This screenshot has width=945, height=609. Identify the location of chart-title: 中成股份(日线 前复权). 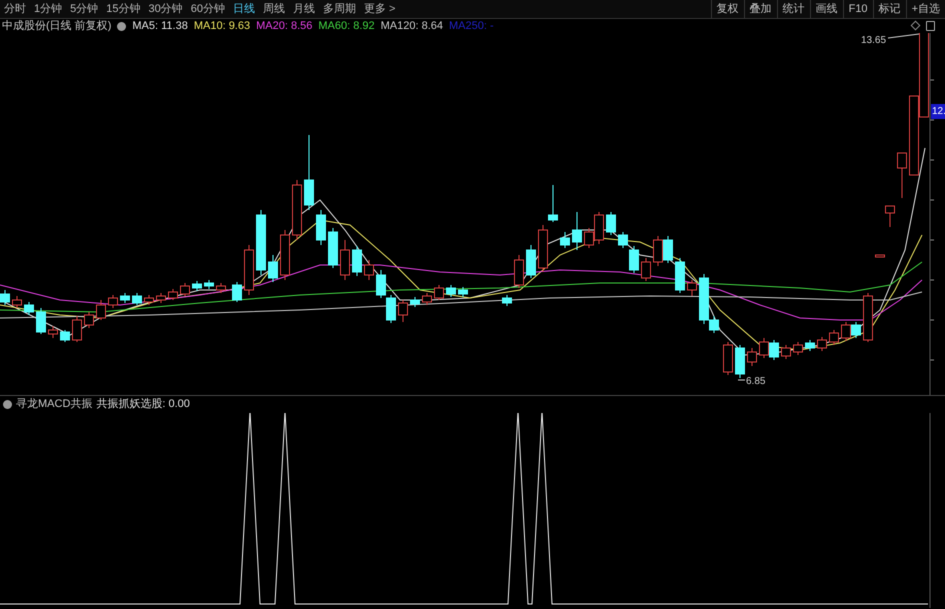
(57, 26).